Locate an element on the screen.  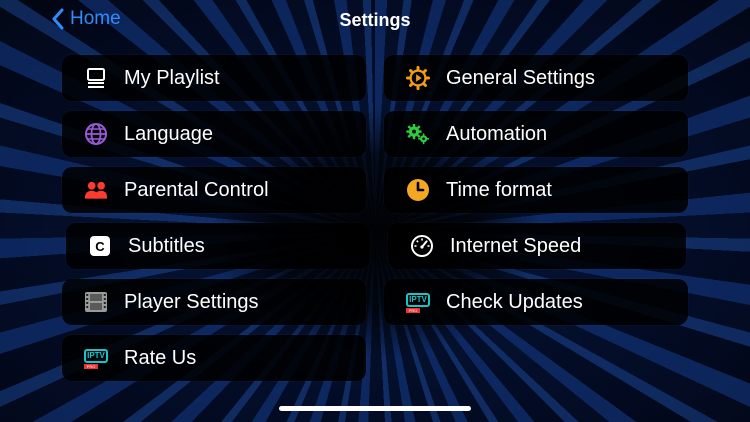
menu-item-parental-control: Parental Control is located at coordinates (214, 190).